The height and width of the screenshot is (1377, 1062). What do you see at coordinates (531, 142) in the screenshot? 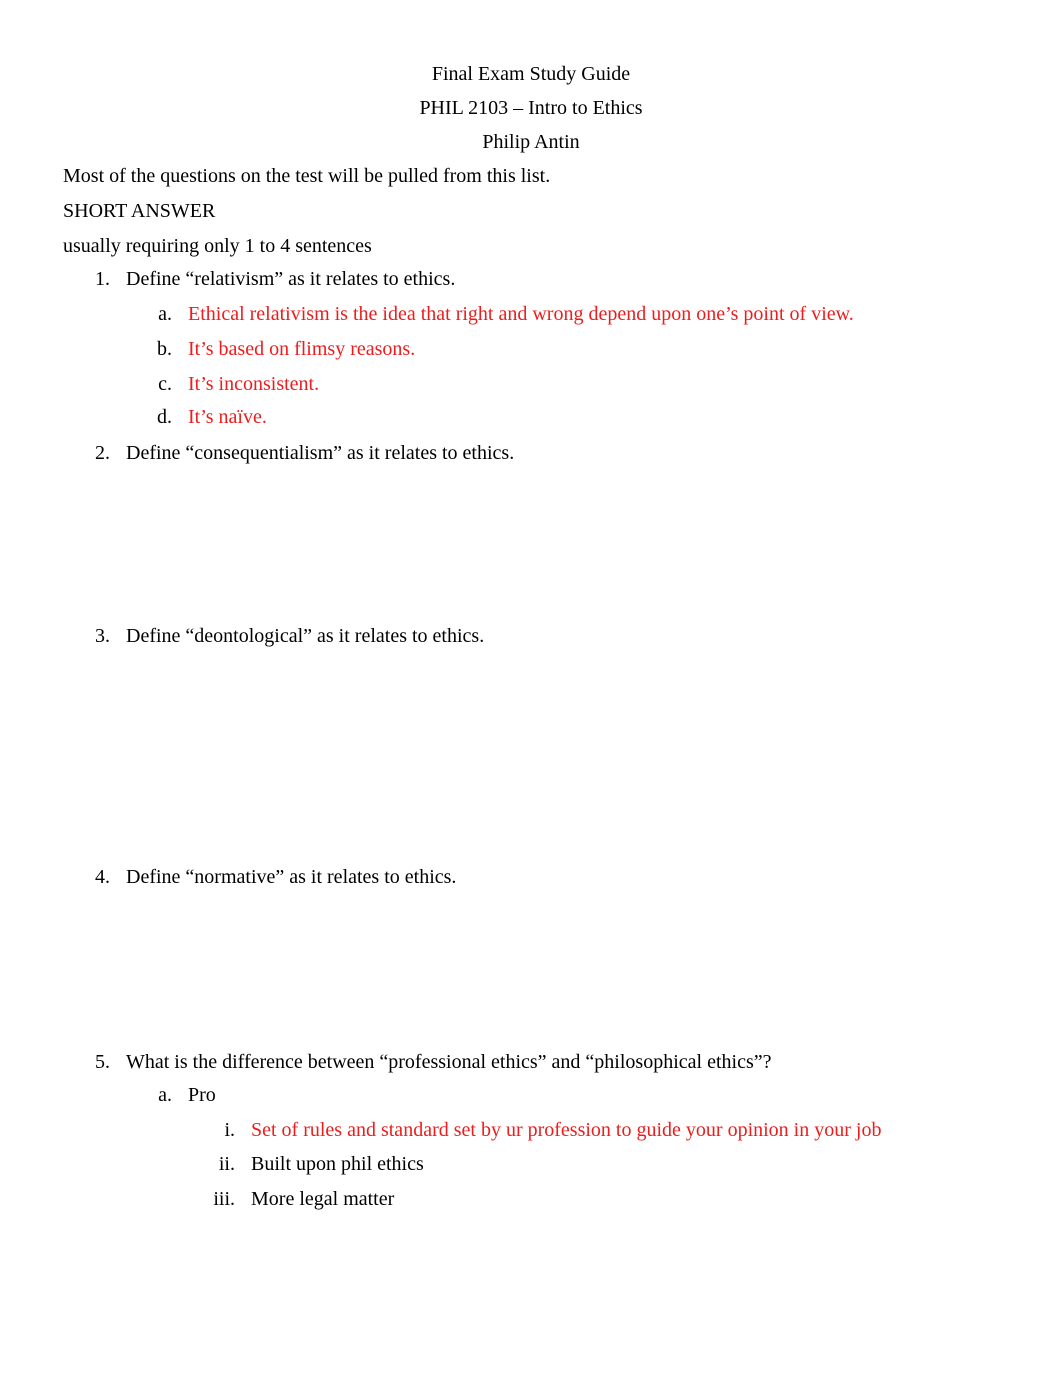
I see `instructor-name: Philip Antin` at bounding box center [531, 142].